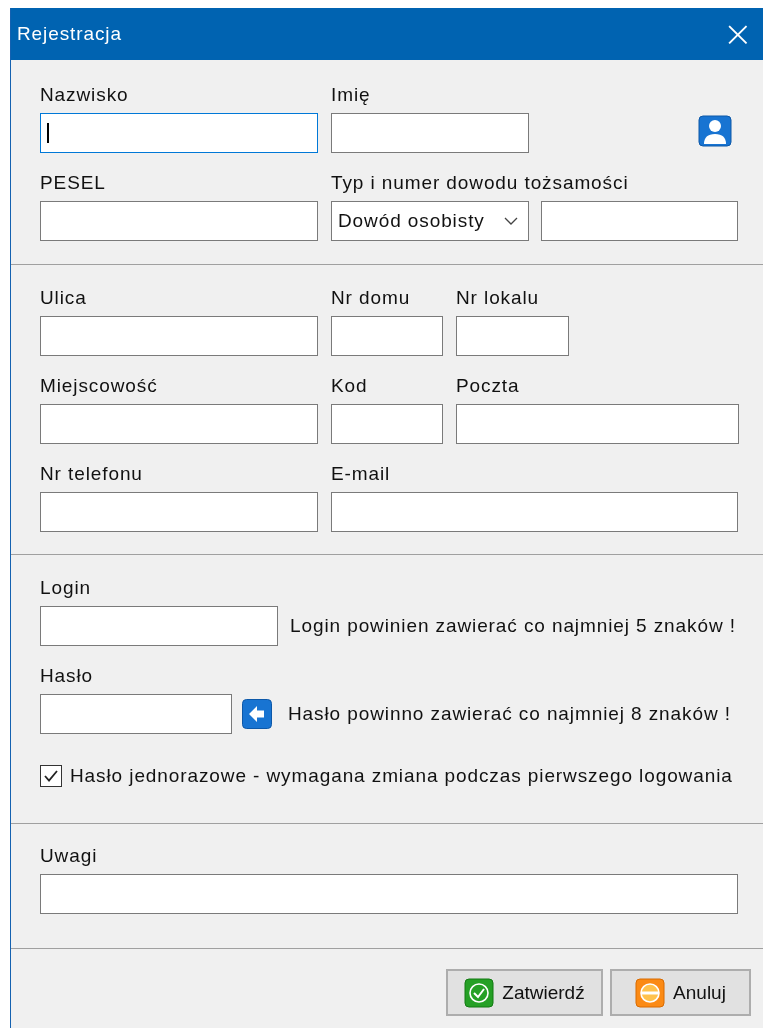 The width and height of the screenshot is (763, 1028). I want to click on checkbox-label: Hasło jednorazowe - wymagana zmiana podczas pierwszego logowania, so click(401, 776).